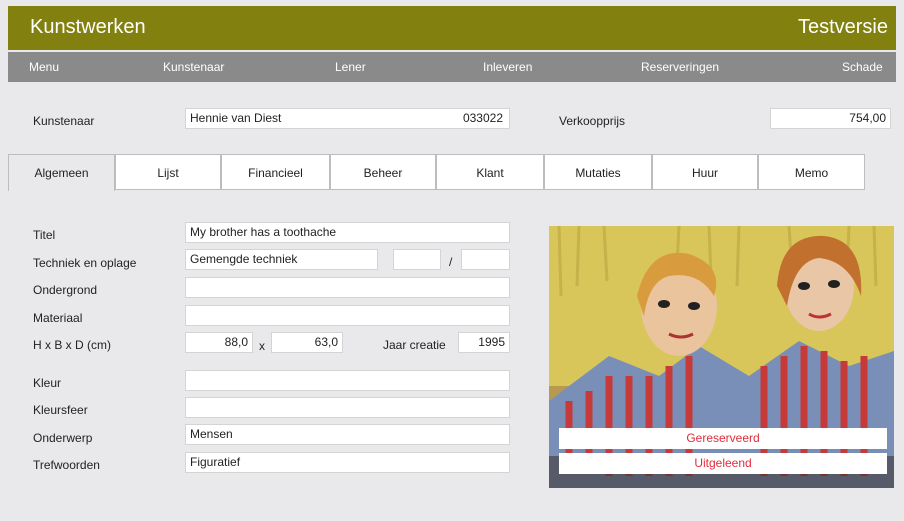 The image size is (904, 521). I want to click on trefwoorden-label: Trefwoorden, so click(66, 465).